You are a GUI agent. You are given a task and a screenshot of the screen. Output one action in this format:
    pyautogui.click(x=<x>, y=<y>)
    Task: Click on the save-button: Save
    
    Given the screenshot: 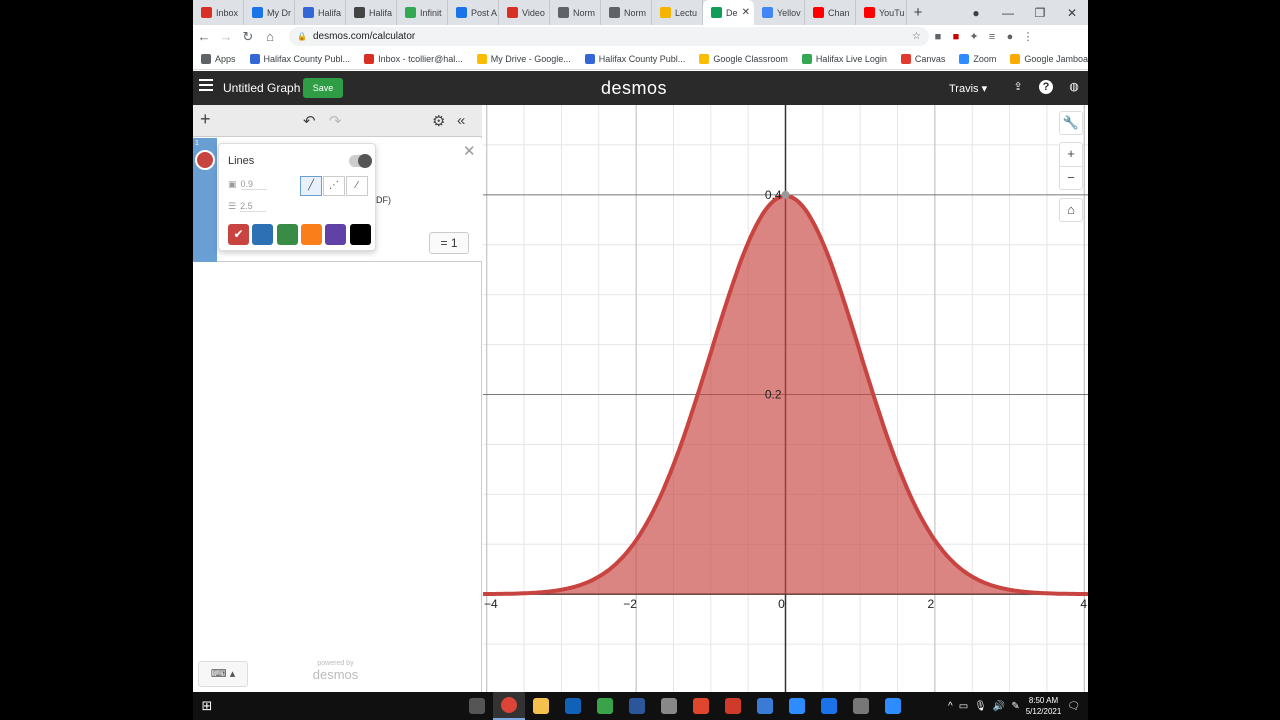 What is the action you would take?
    pyautogui.click(x=323, y=88)
    